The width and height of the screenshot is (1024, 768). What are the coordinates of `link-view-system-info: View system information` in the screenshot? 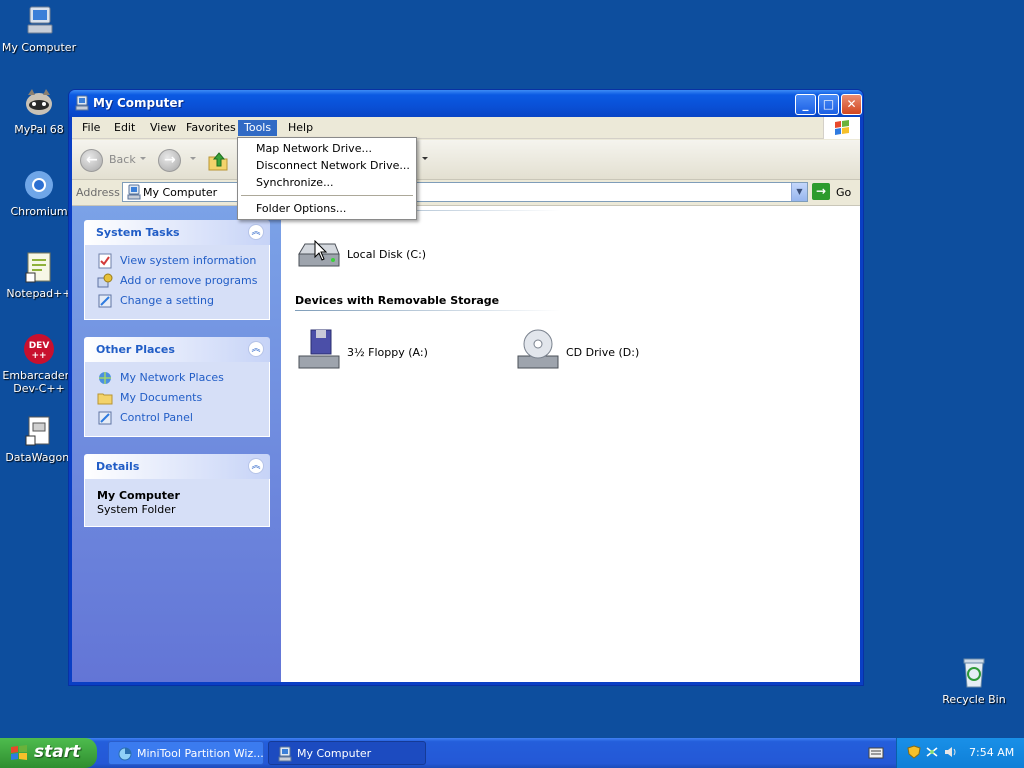 It's located at (177, 261).